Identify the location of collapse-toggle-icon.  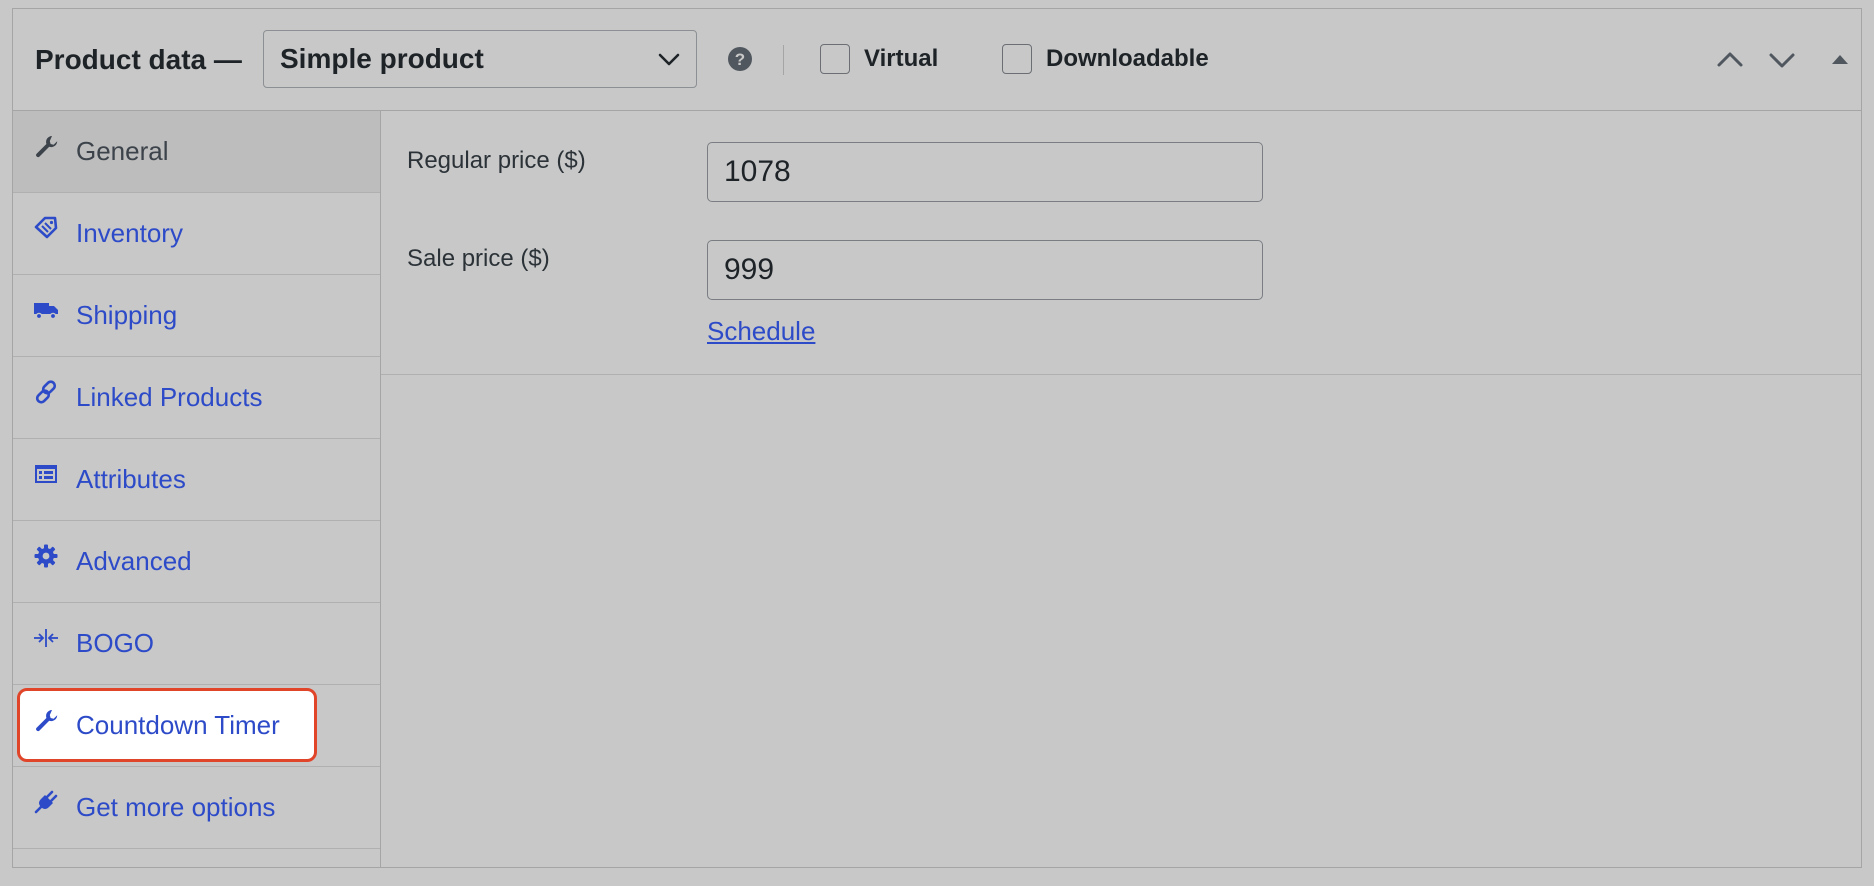
(1840, 60).